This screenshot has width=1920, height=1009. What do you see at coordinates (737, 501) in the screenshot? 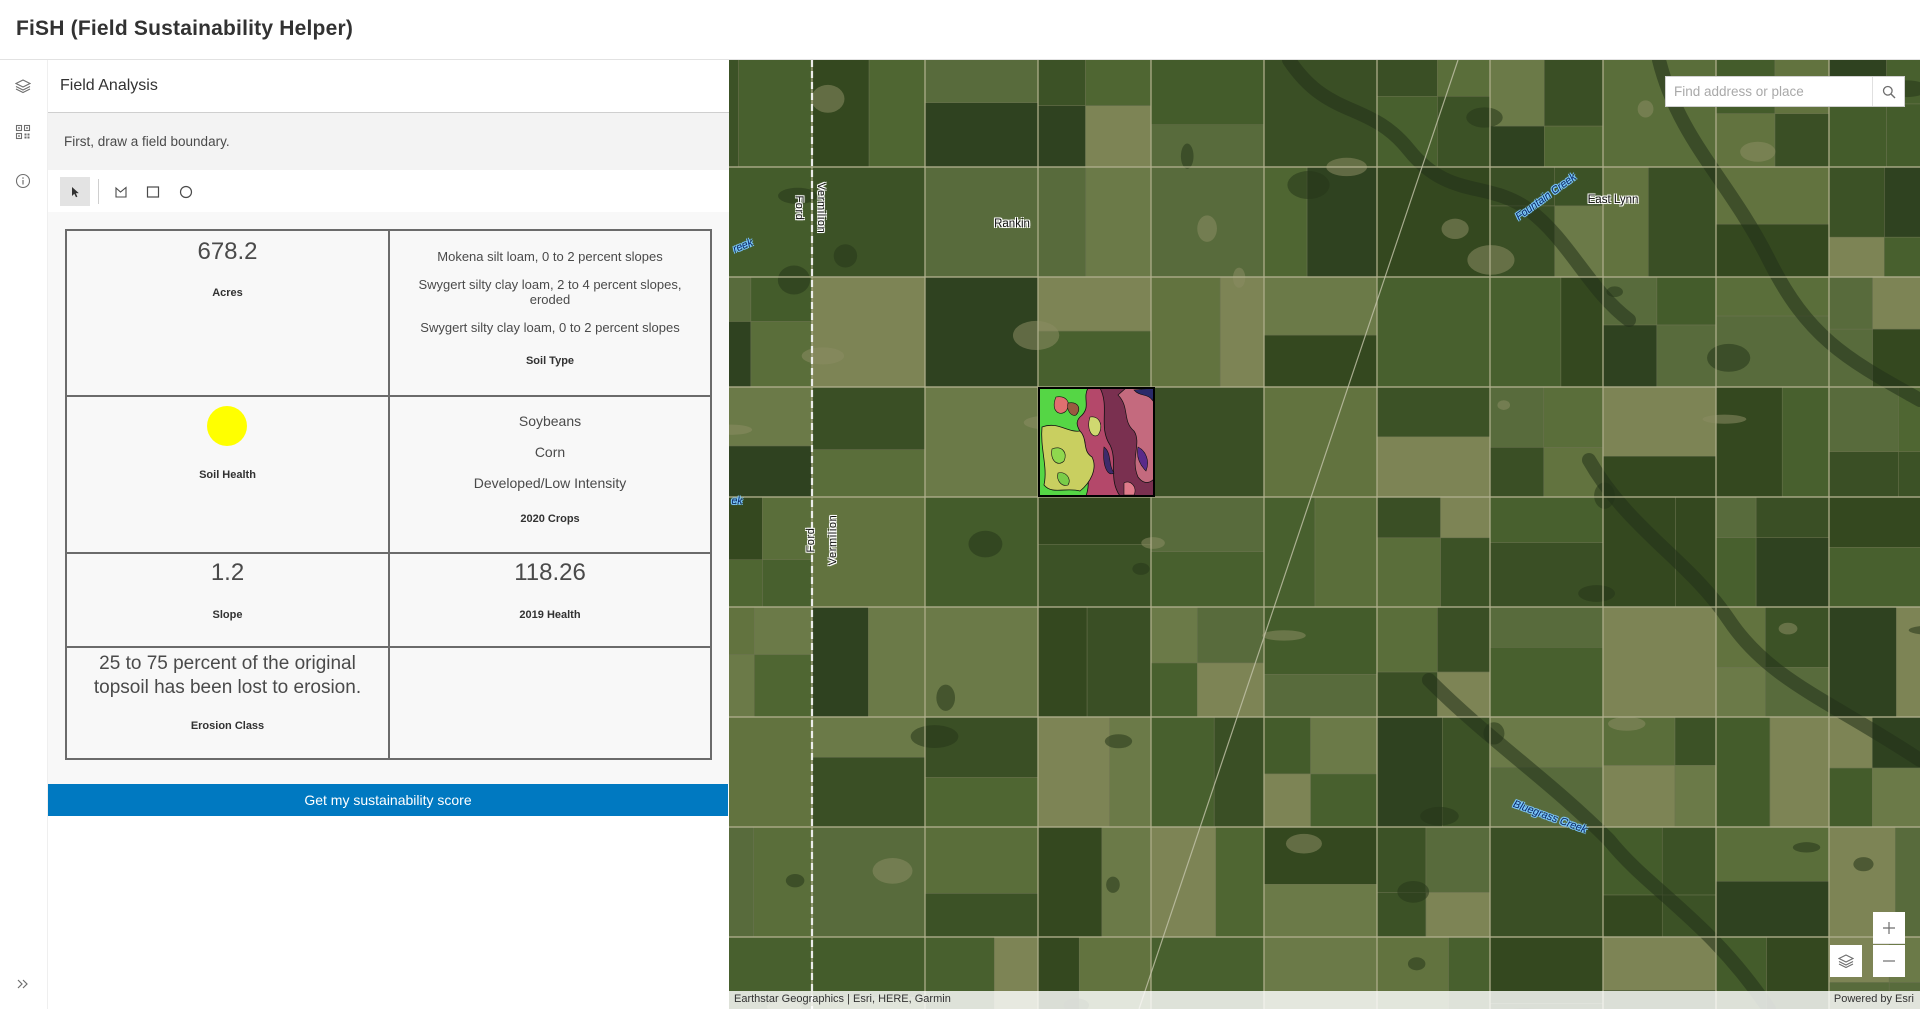
I see `creek-label-partial: ek` at bounding box center [737, 501].